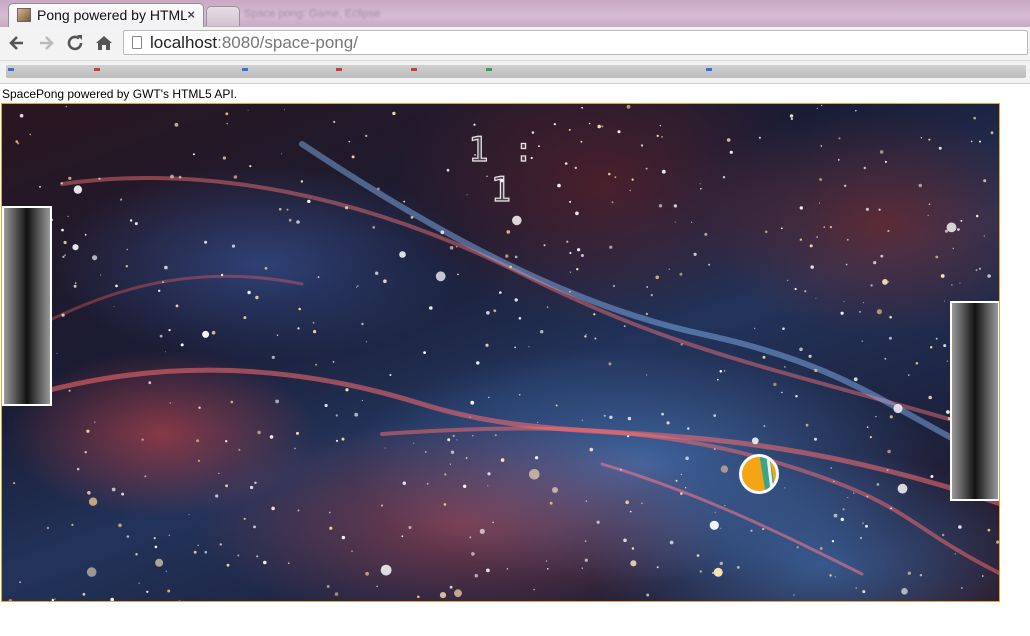 This screenshot has height=636, width=1030. I want to click on new-tab-button, so click(223, 16).